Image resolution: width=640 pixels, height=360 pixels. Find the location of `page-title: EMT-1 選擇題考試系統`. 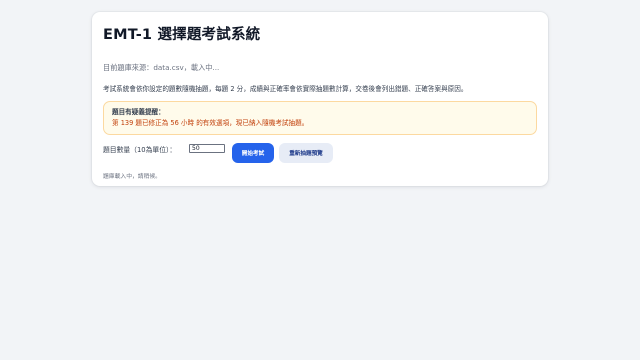

page-title: EMT-1 選擇題考試系統 is located at coordinates (182, 35).